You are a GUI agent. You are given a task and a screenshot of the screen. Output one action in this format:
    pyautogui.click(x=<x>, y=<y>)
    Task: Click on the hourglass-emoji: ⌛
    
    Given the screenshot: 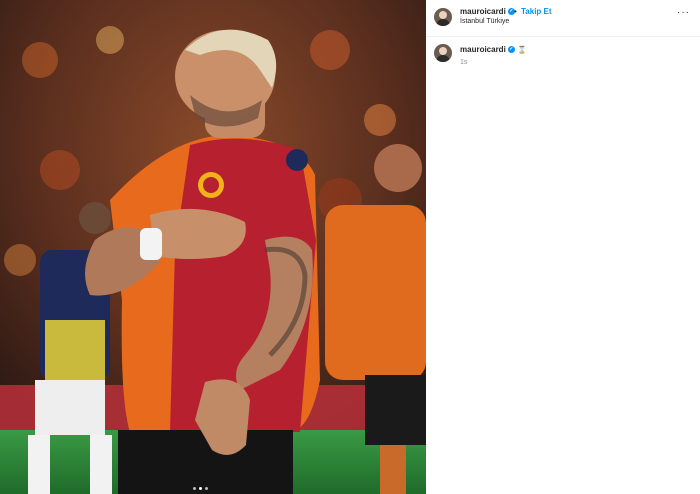 What is the action you would take?
    pyautogui.click(x=522, y=50)
    